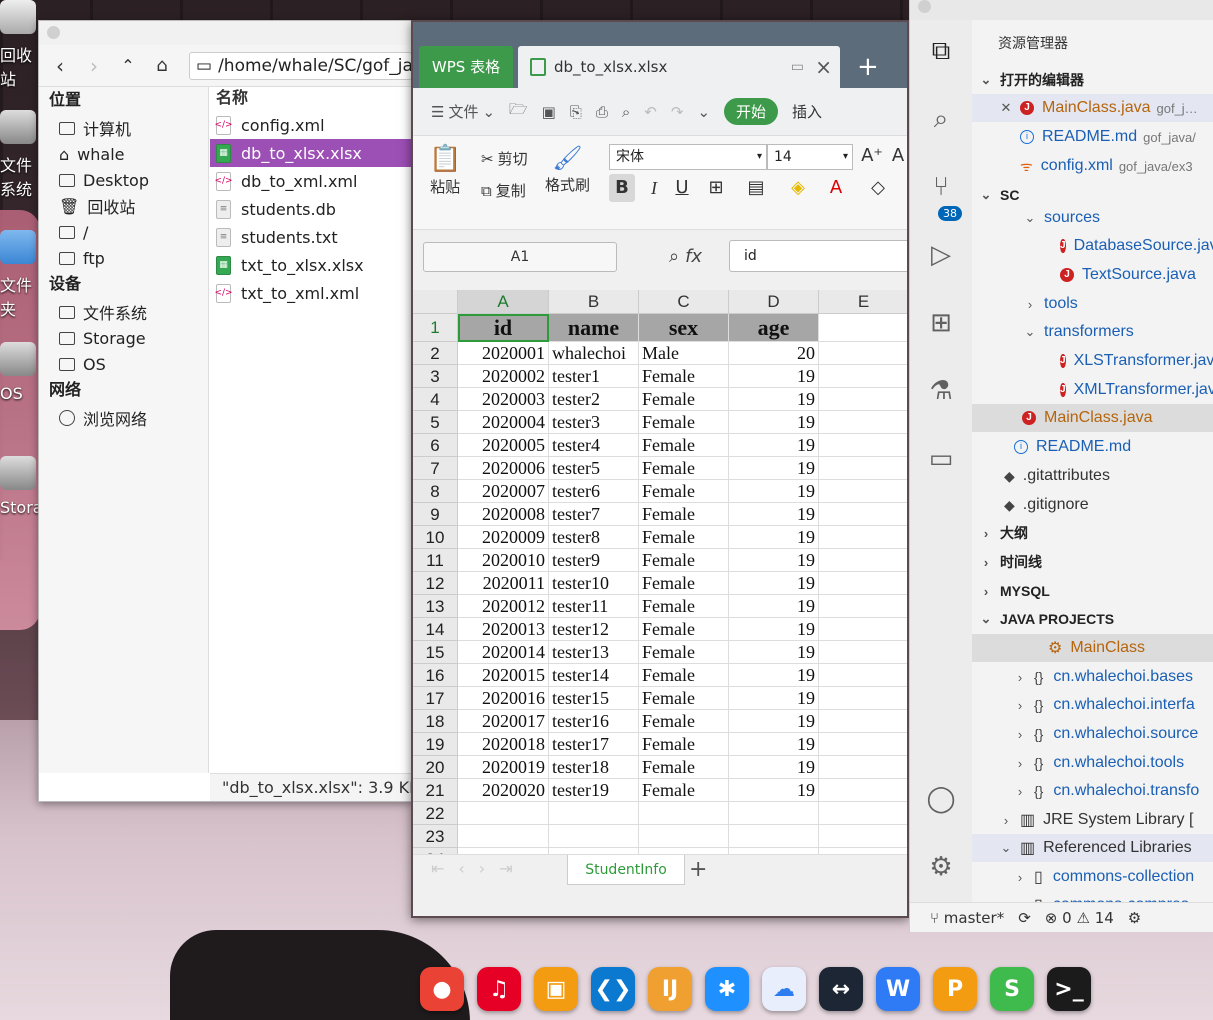 The height and width of the screenshot is (1020, 1213). I want to click on tree-file: J XMLTransformer.java, so click(1092, 390).